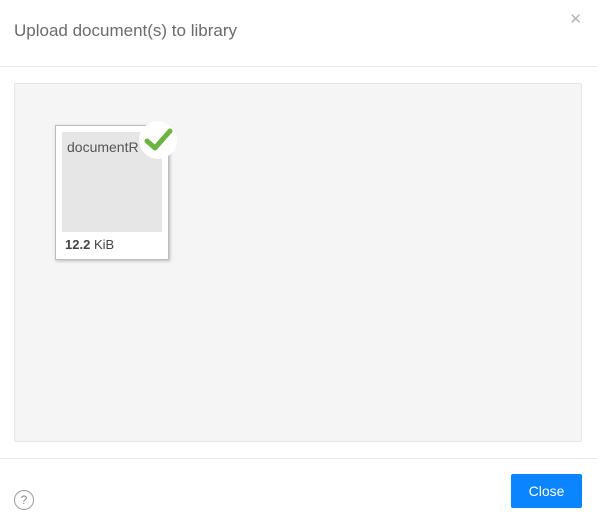  What do you see at coordinates (125, 30) in the screenshot?
I see `dialog-title: Upload document(s) to library` at bounding box center [125, 30].